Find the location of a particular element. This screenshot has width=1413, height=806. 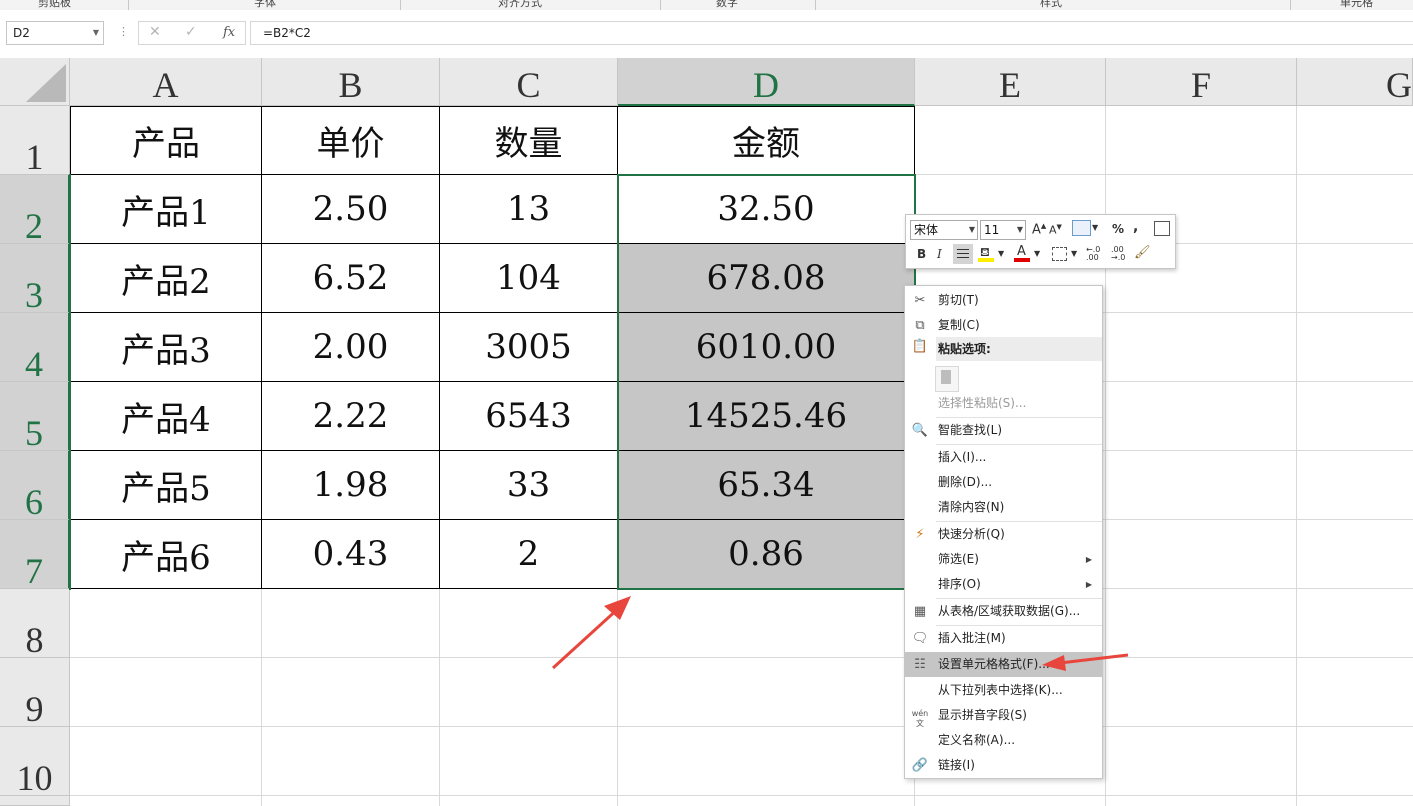

cell-d7: 0.86 is located at coordinates (766, 554).